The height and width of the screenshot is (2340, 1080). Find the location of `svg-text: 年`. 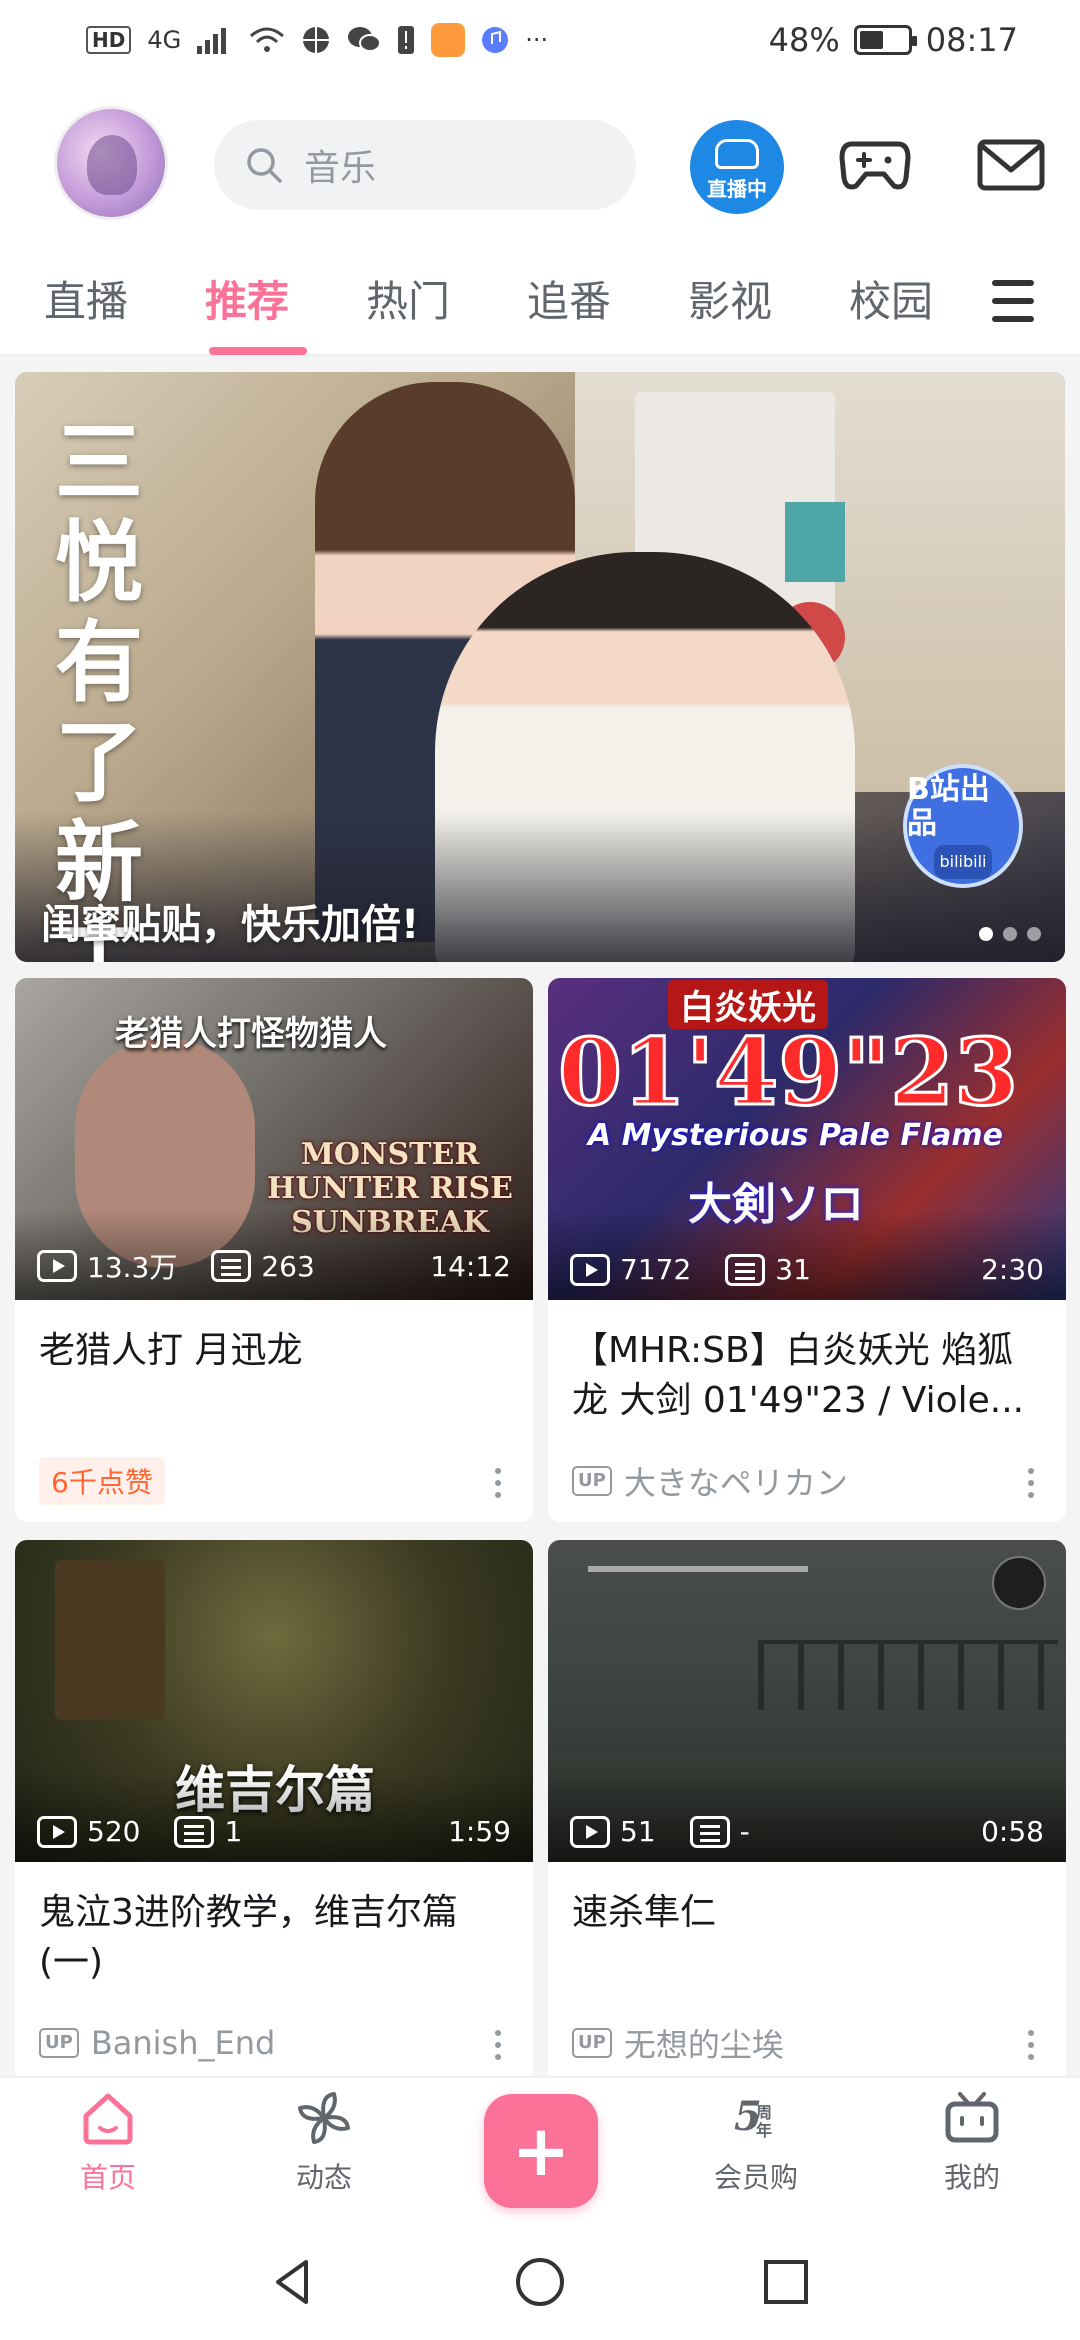

svg-text: 年 is located at coordinates (764, 2130).